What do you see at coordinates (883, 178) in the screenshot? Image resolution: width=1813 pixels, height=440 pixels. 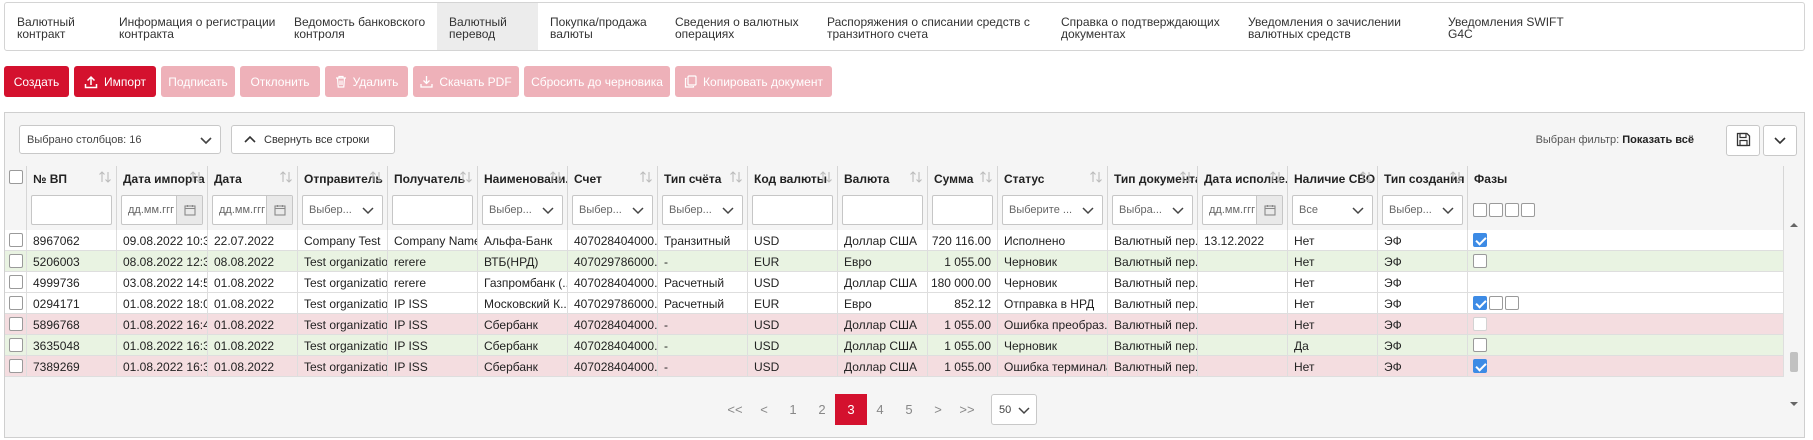 I see `column-header: Валюта` at bounding box center [883, 178].